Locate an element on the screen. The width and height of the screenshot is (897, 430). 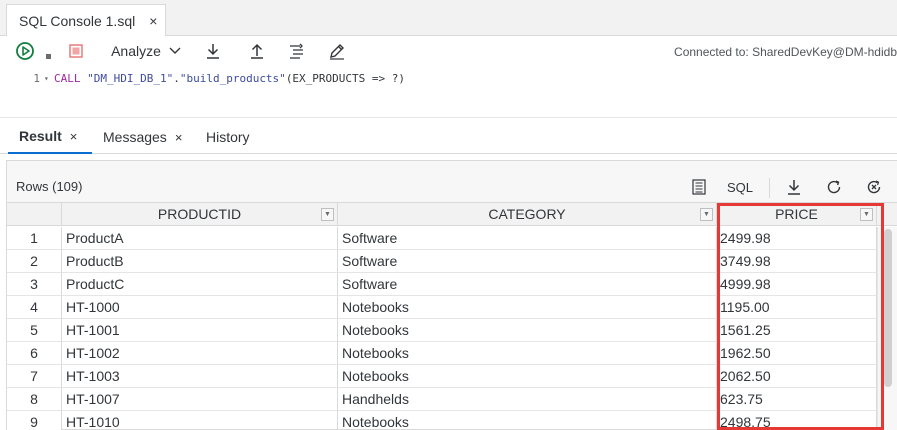
connection-status: Connected to: SharedDevKey@DM-hdidb is located at coordinates (785, 52).